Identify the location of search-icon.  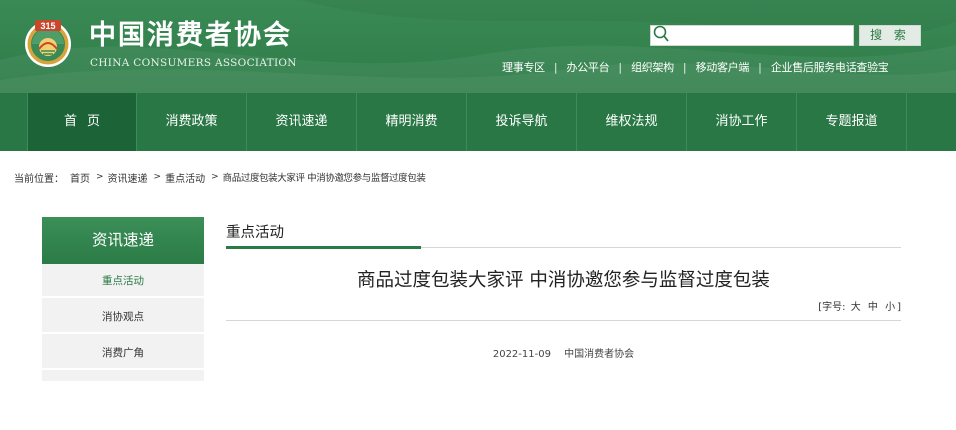
(661, 33).